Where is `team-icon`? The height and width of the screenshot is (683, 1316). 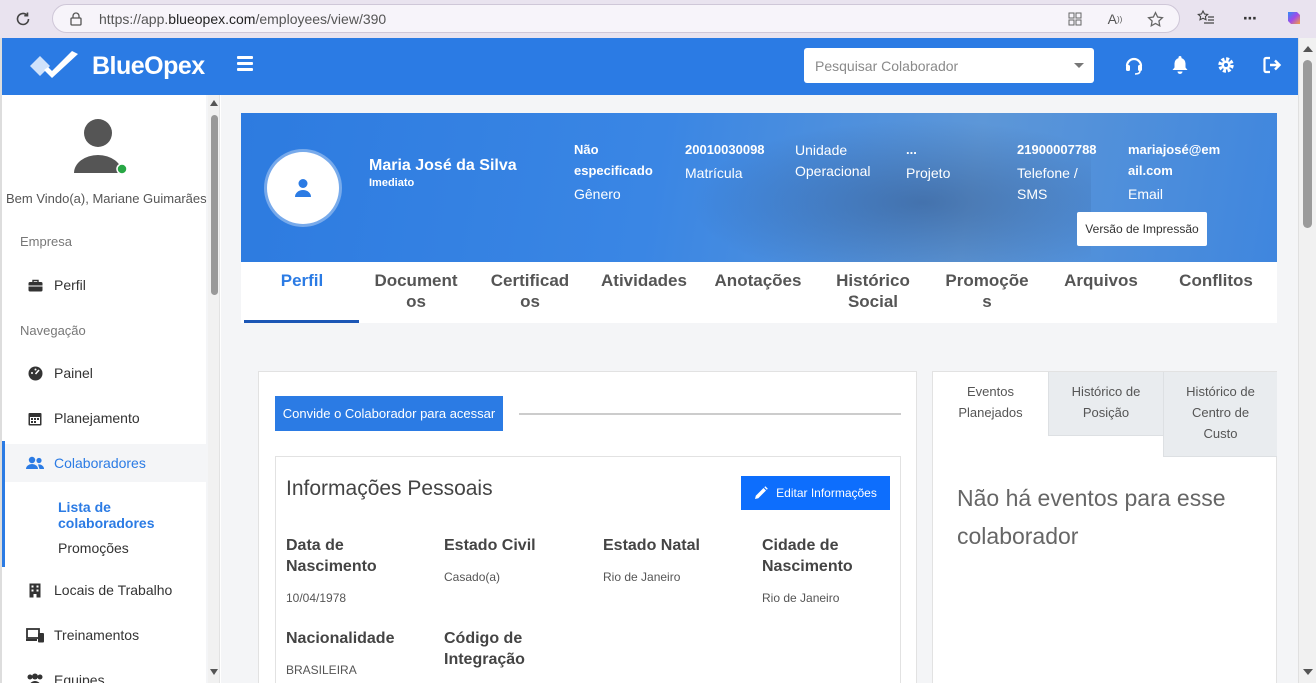 team-icon is located at coordinates (35, 677).